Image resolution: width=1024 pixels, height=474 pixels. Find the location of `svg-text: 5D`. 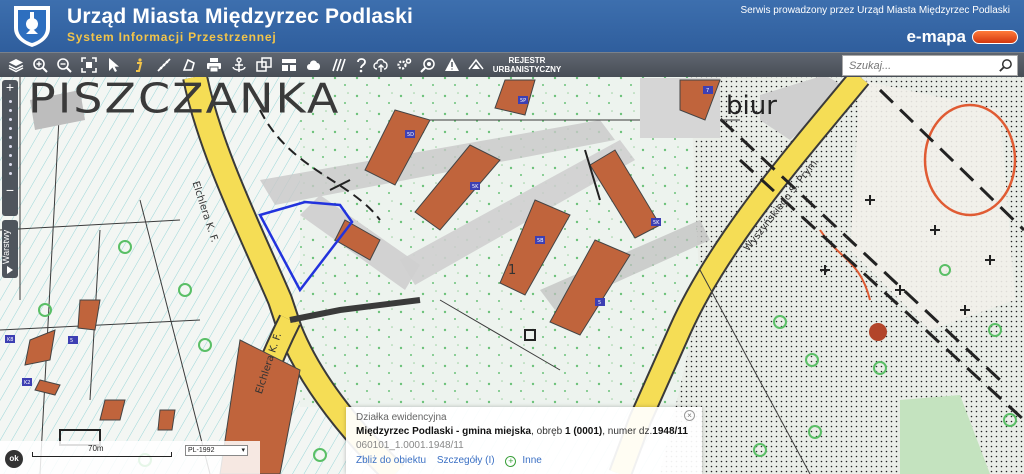

svg-text: 5D is located at coordinates (410, 135).